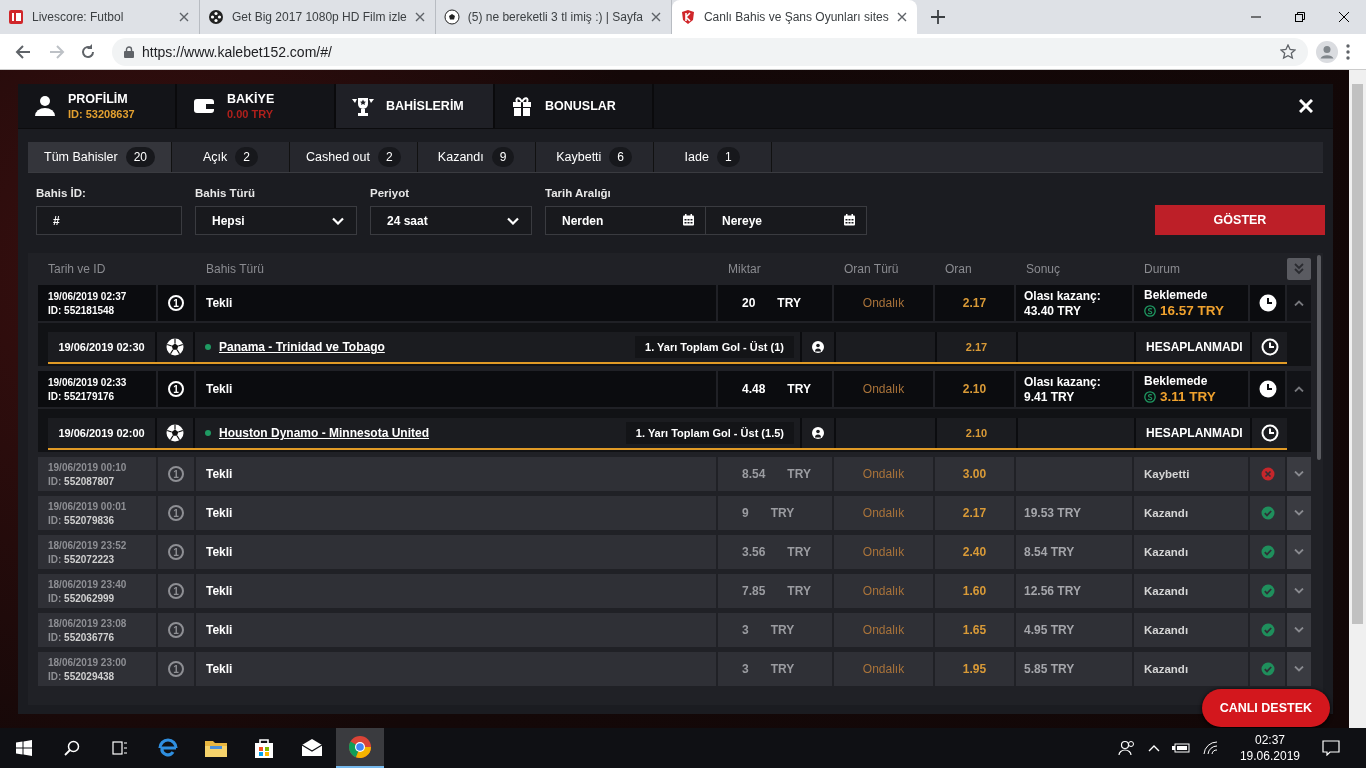 Image resolution: width=1366 pixels, height=768 pixels. I want to click on match-link: Houston Dynamo - Minnesota United, so click(324, 433).